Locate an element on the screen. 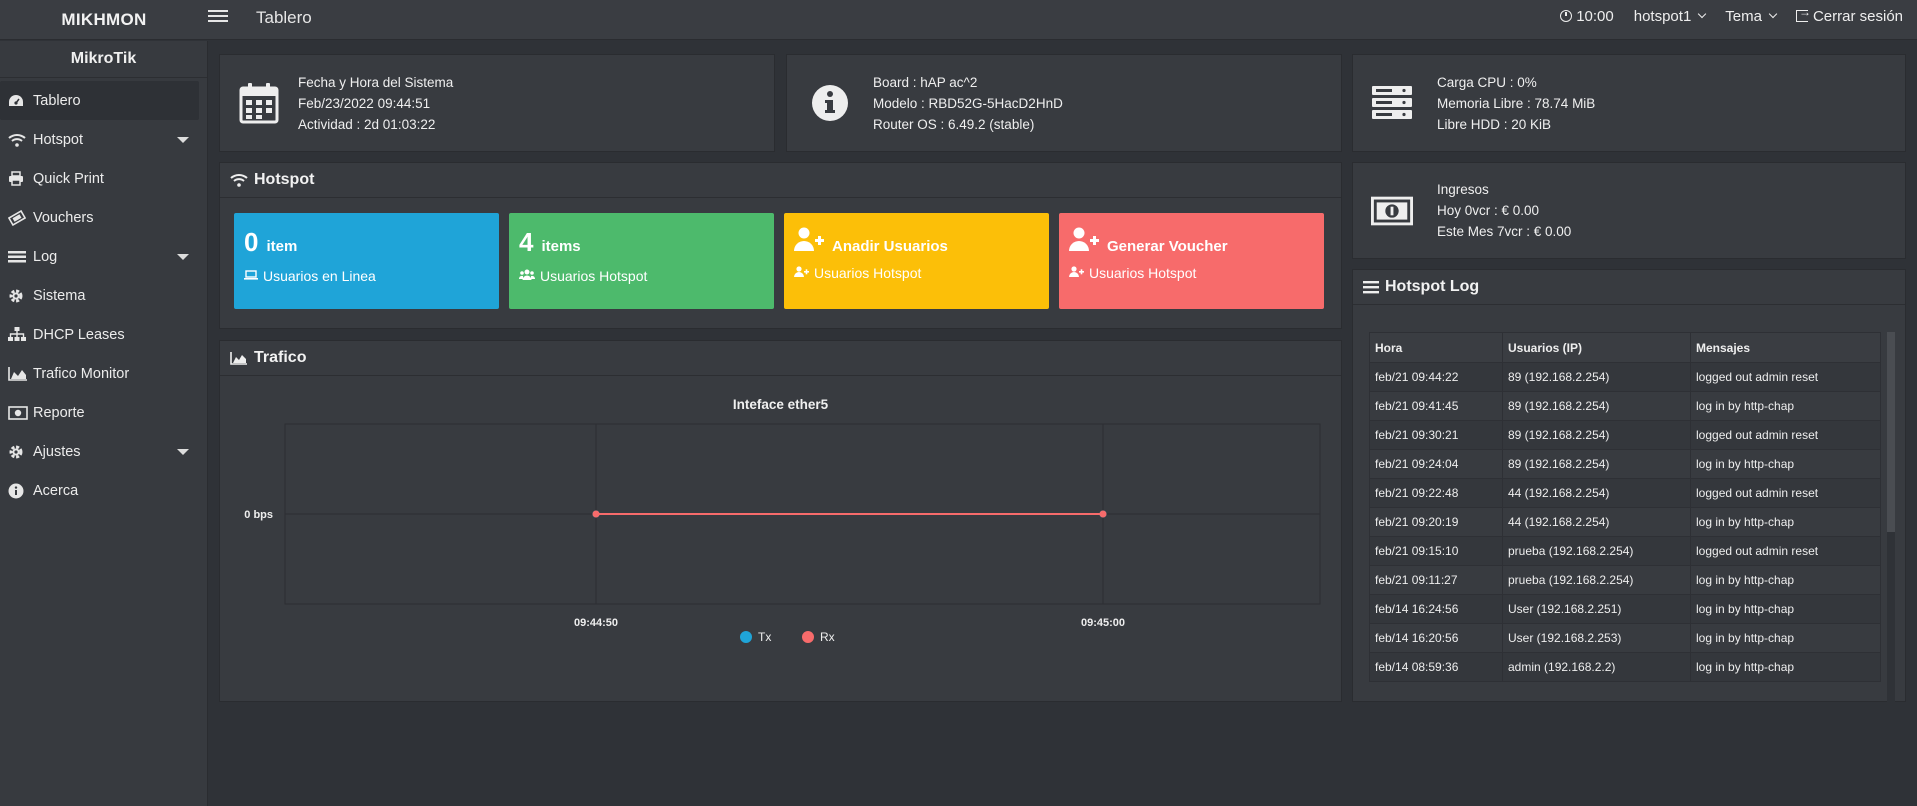 This screenshot has height=806, width=1917. cpu-load: Carga CPU : 0% is located at coordinates (1487, 82).